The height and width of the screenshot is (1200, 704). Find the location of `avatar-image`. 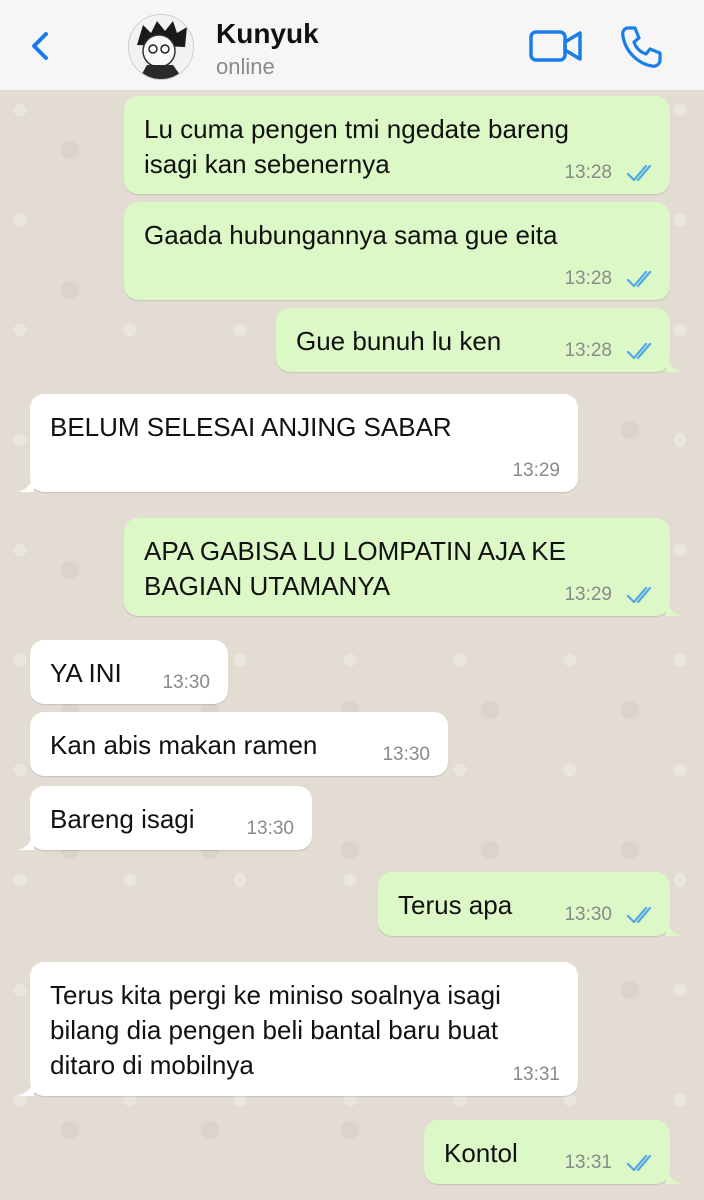

avatar-image is located at coordinates (161, 47).